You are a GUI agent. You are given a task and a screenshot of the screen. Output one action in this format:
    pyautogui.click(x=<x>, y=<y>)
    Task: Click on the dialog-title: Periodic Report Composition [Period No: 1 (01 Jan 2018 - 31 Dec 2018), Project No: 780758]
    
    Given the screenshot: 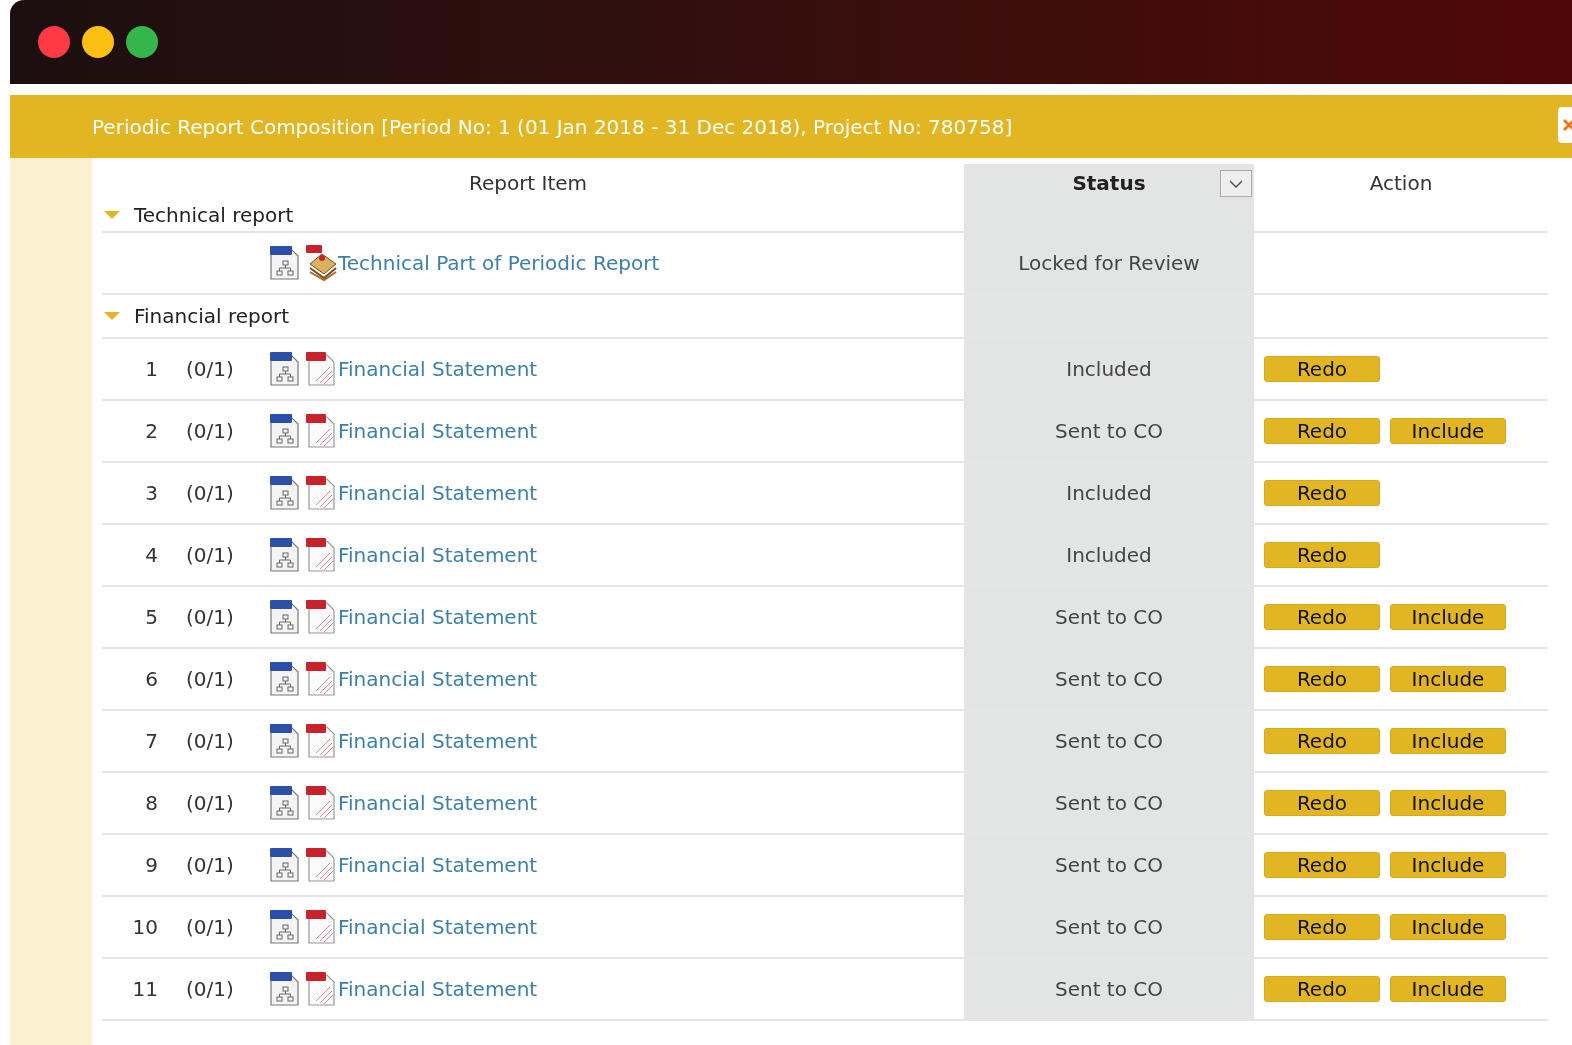 What is the action you would take?
    pyautogui.click(x=552, y=127)
    